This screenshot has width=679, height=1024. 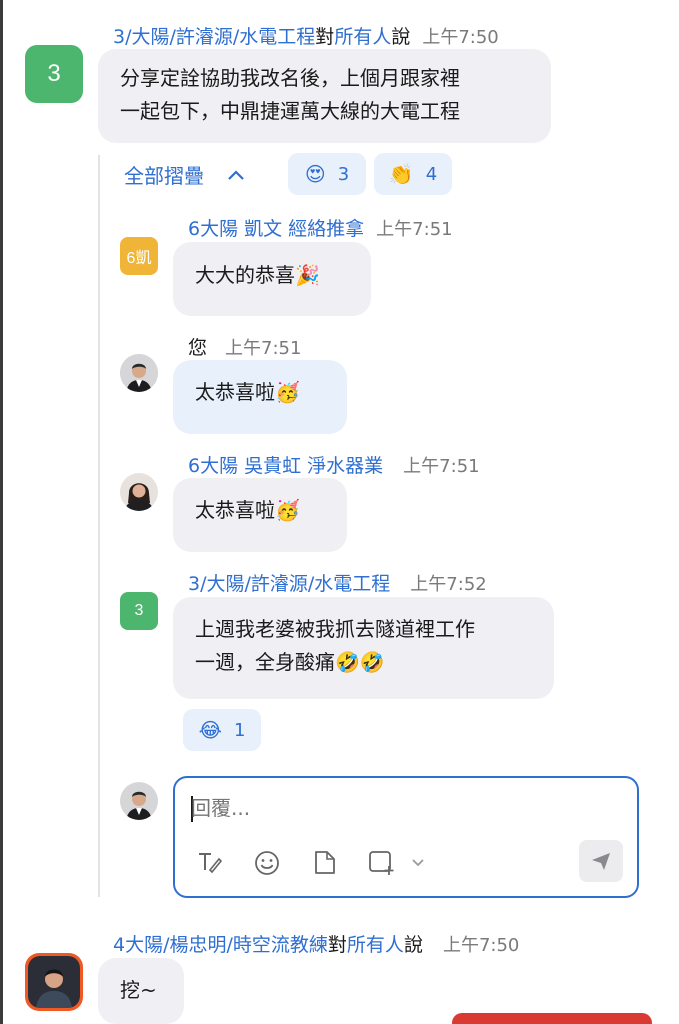 I want to click on reply-composer, so click(x=406, y=837).